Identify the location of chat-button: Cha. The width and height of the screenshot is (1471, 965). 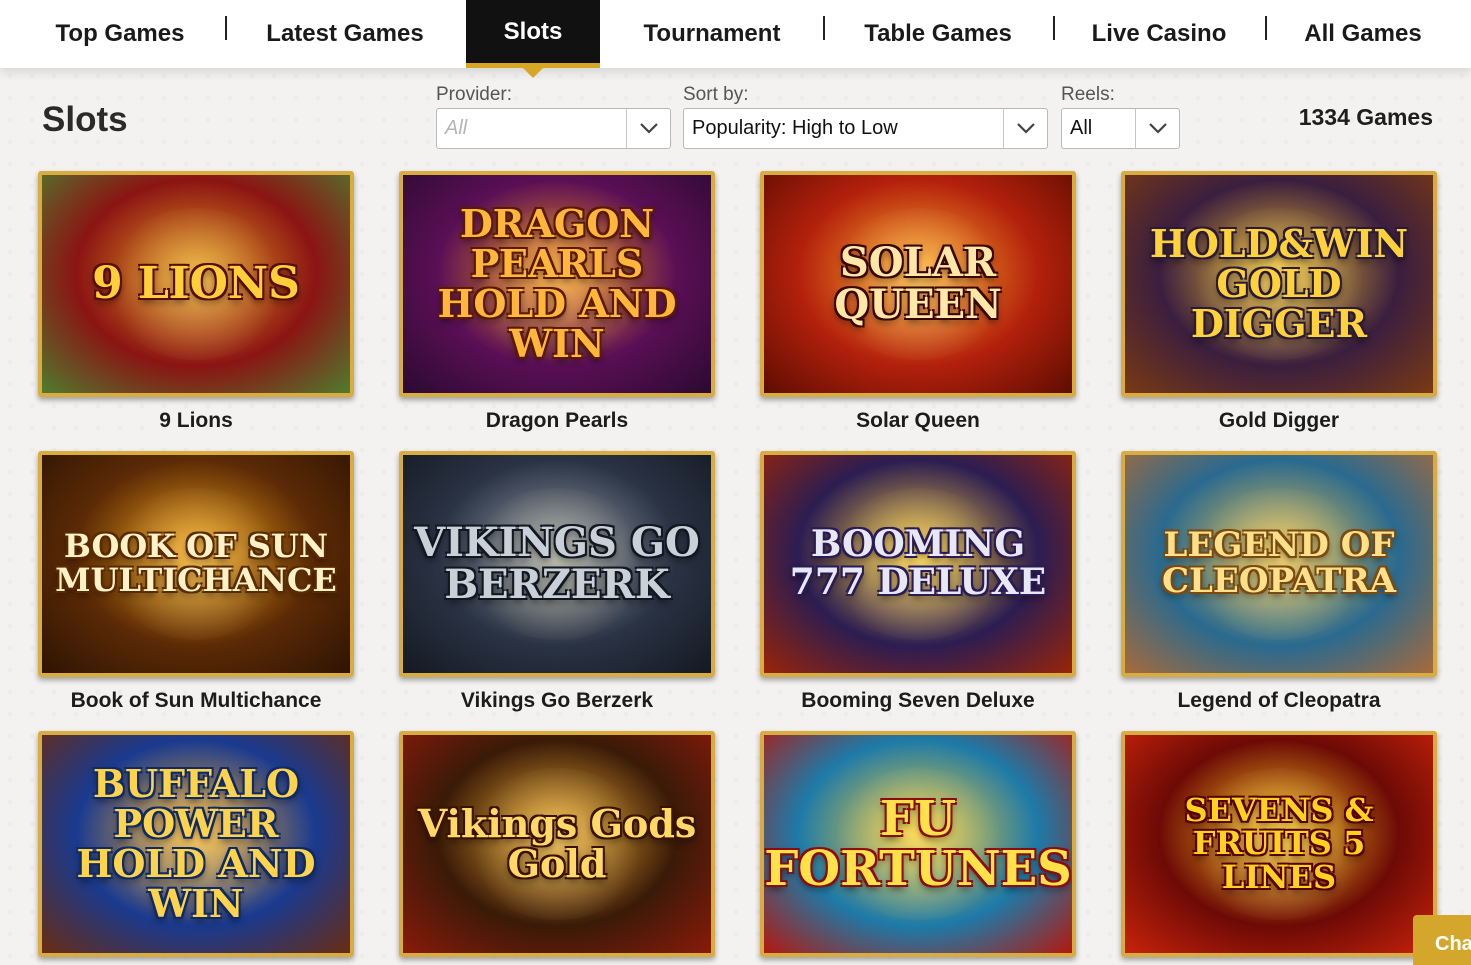
(1442, 940).